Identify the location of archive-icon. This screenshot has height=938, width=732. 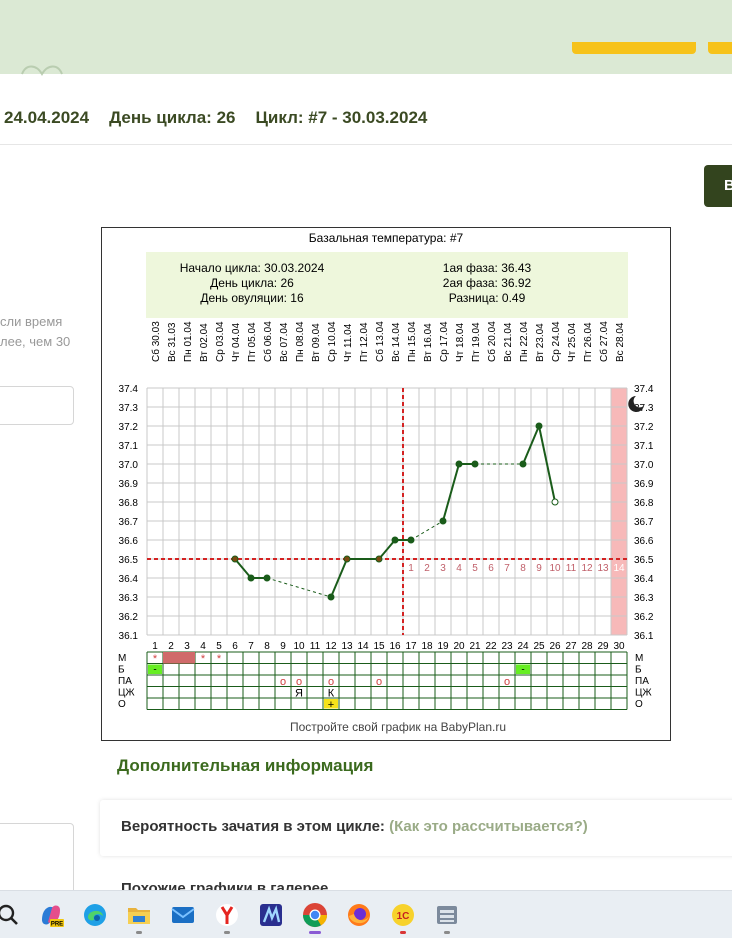
(447, 915).